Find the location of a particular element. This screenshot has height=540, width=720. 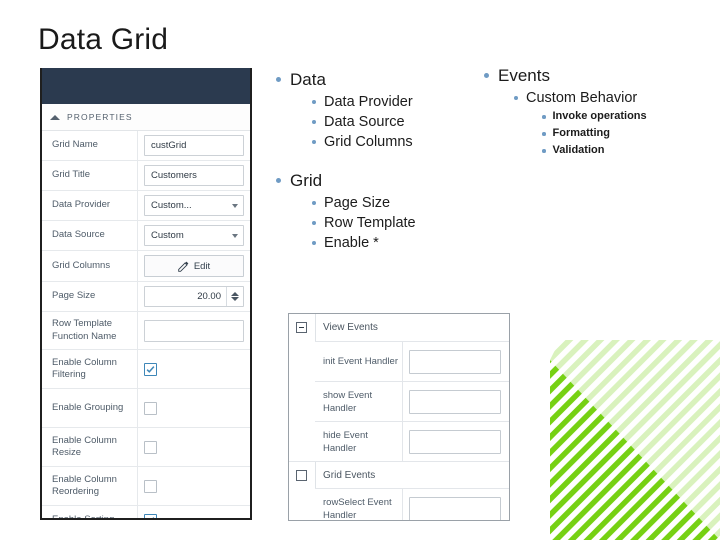

show-event-handler-input is located at coordinates (455, 401).